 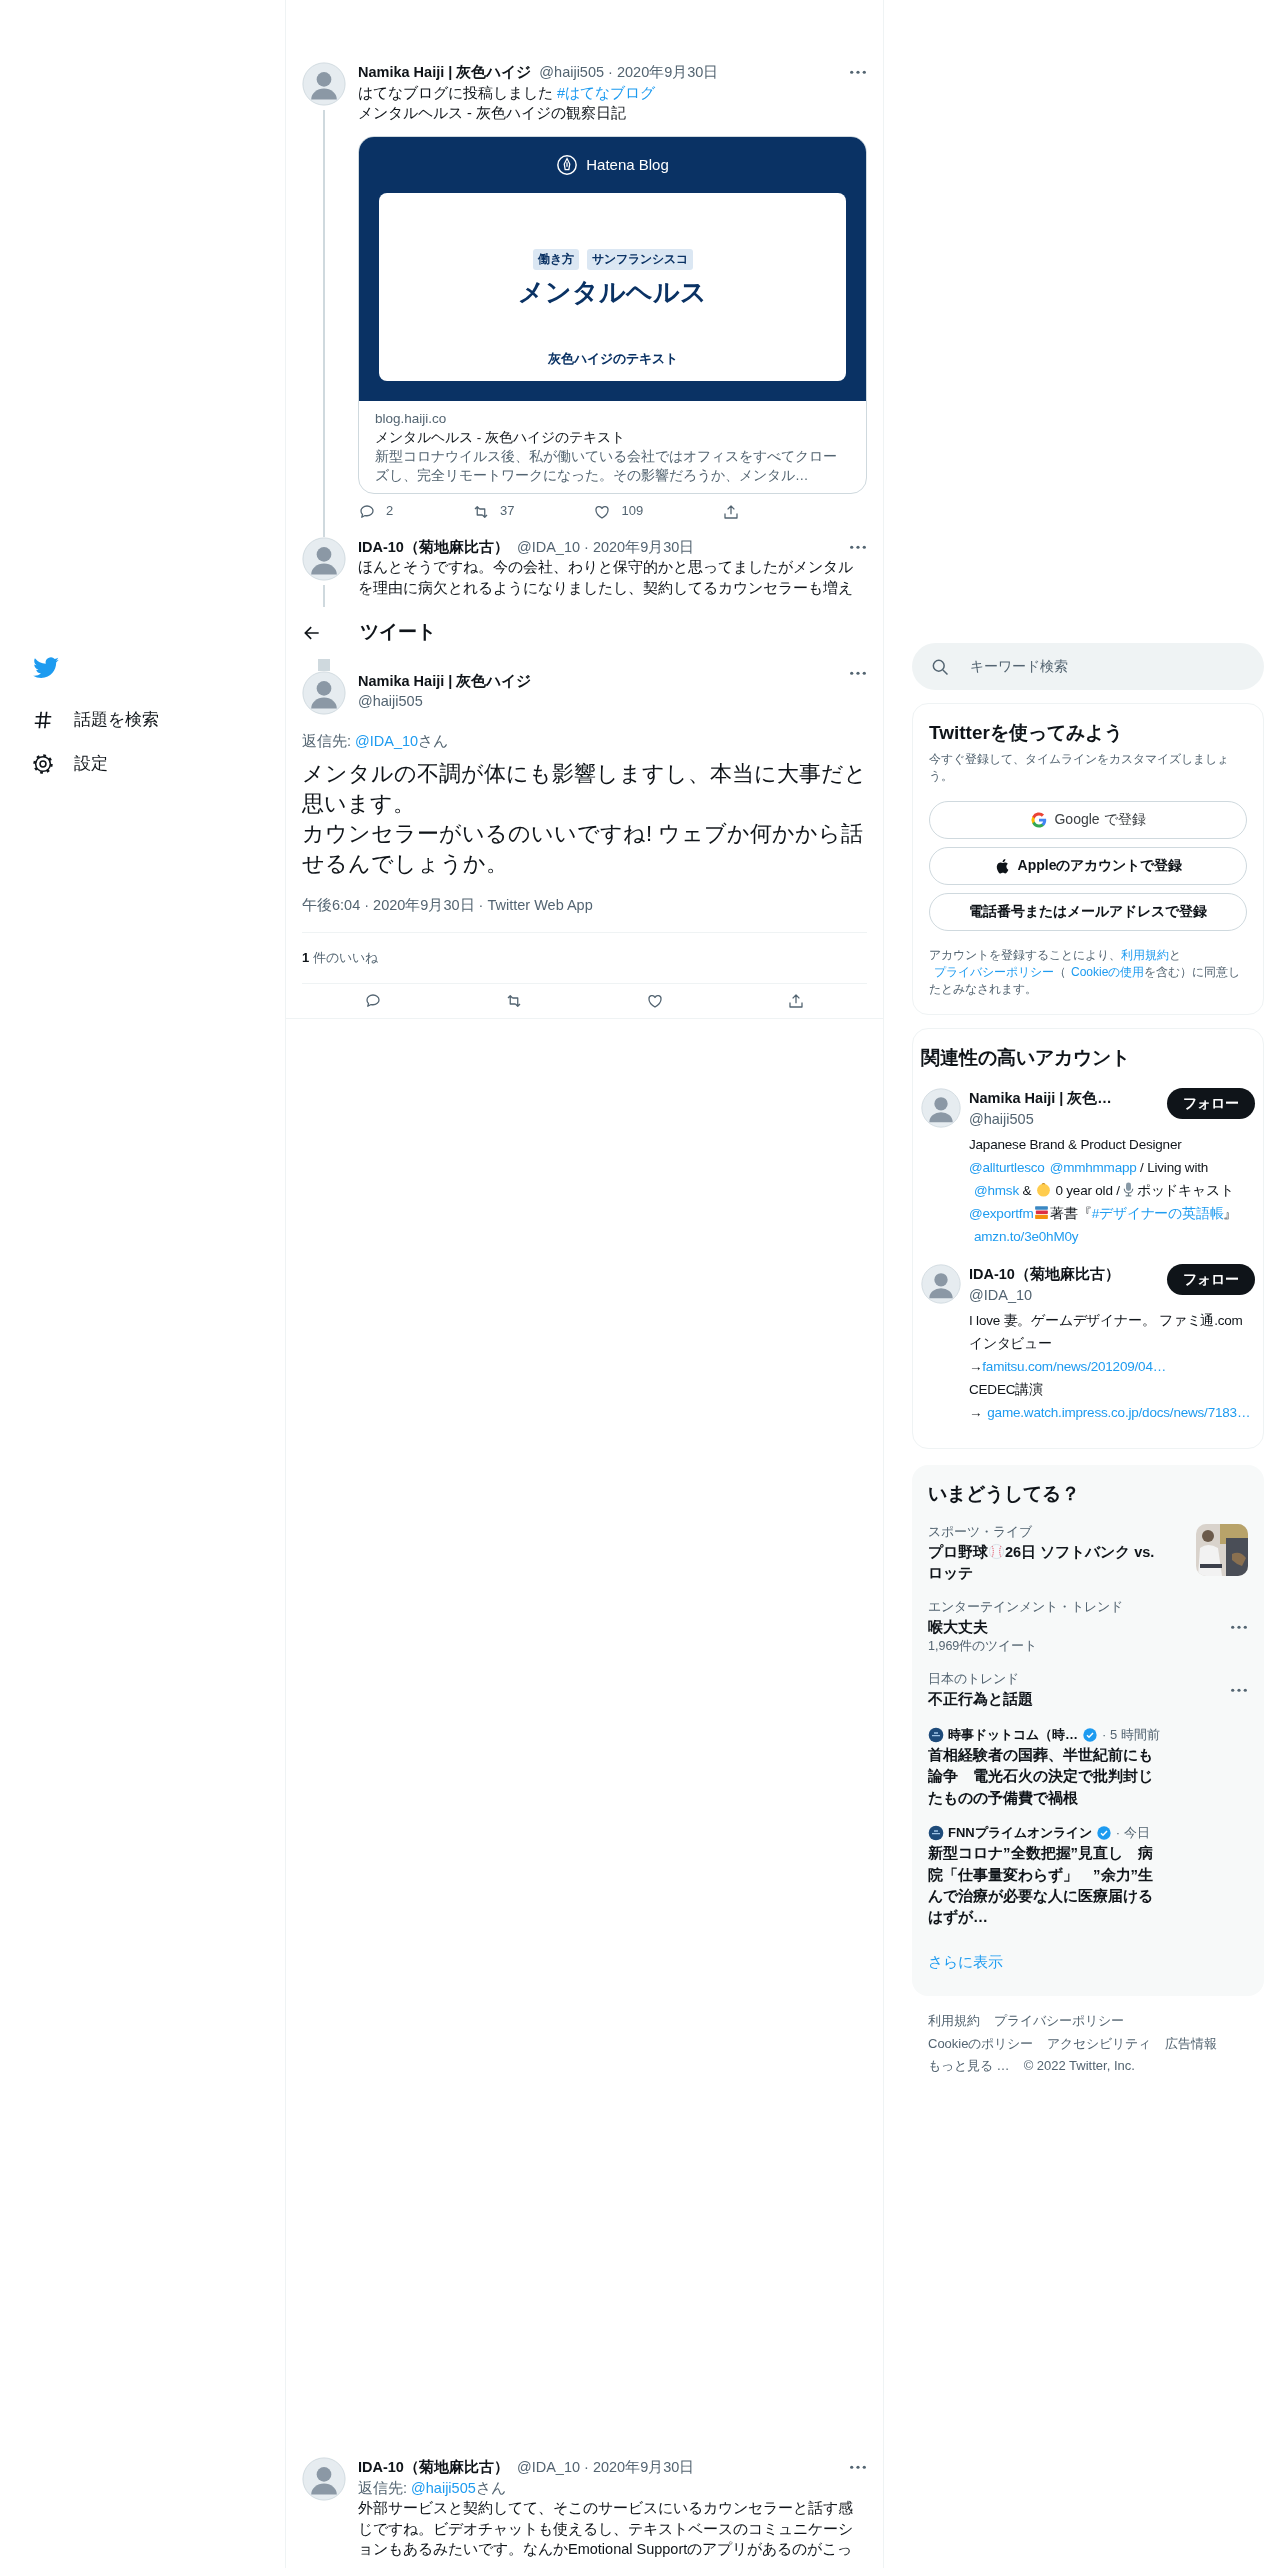 What do you see at coordinates (367, 511) in the screenshot?
I see `reply-icon` at bounding box center [367, 511].